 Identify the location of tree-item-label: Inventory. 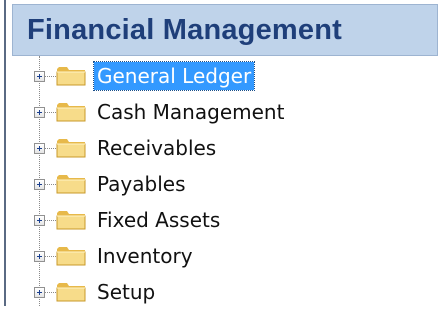
(145, 256).